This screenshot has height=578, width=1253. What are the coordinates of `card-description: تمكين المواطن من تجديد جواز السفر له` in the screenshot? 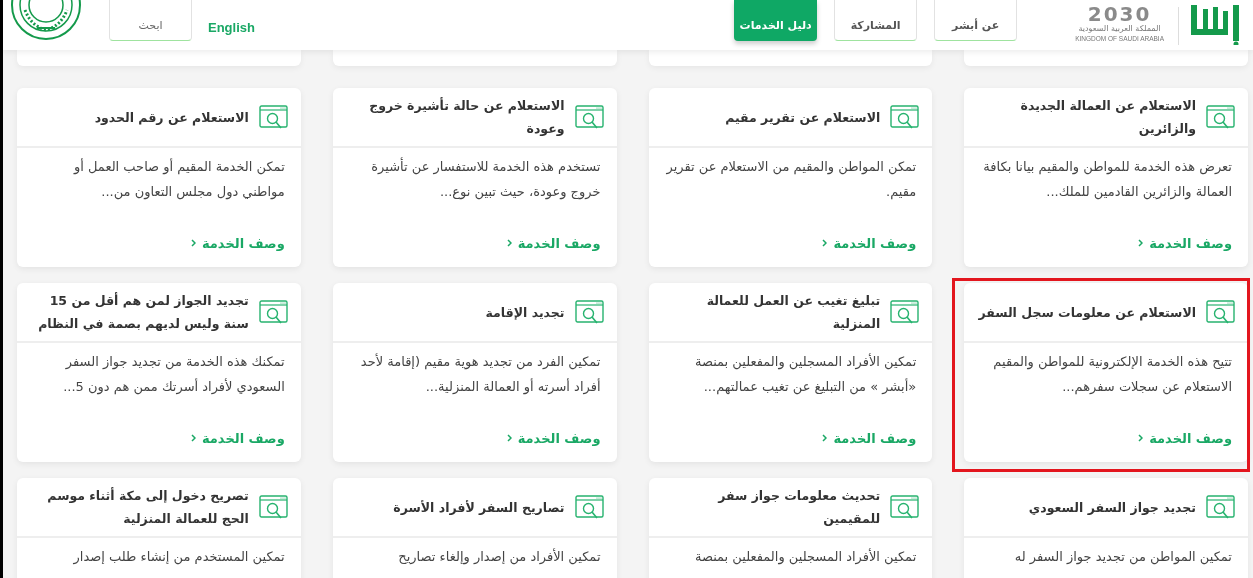 It's located at (1122, 557).